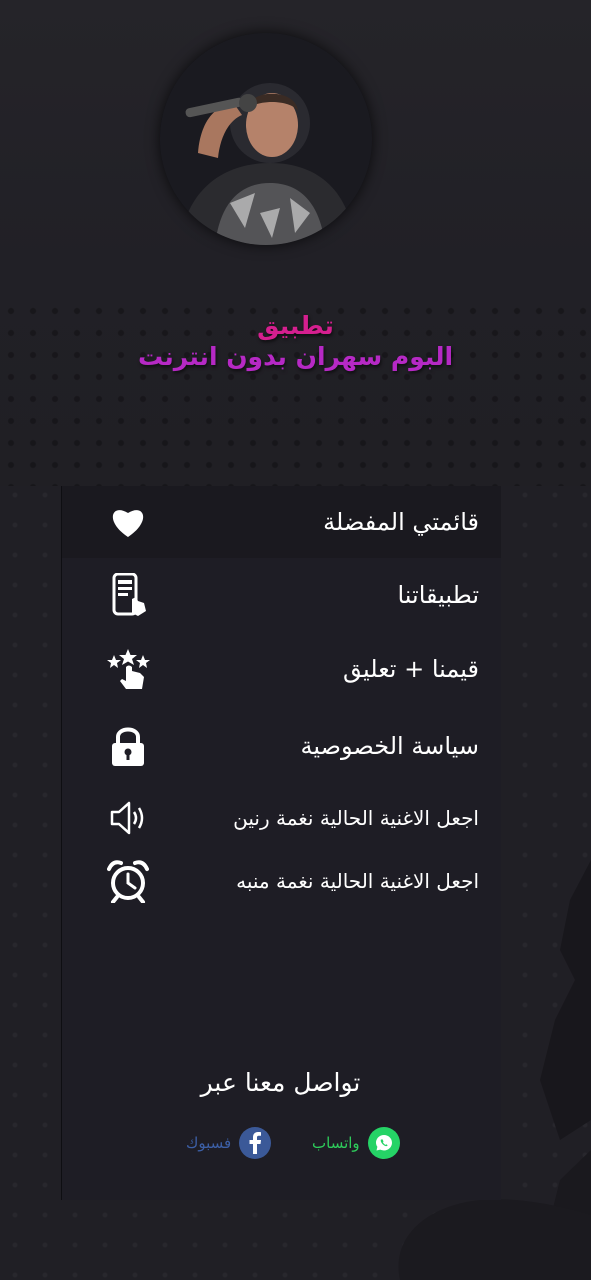  What do you see at coordinates (209, 1143) in the screenshot?
I see `facebook-label: فسبوك` at bounding box center [209, 1143].